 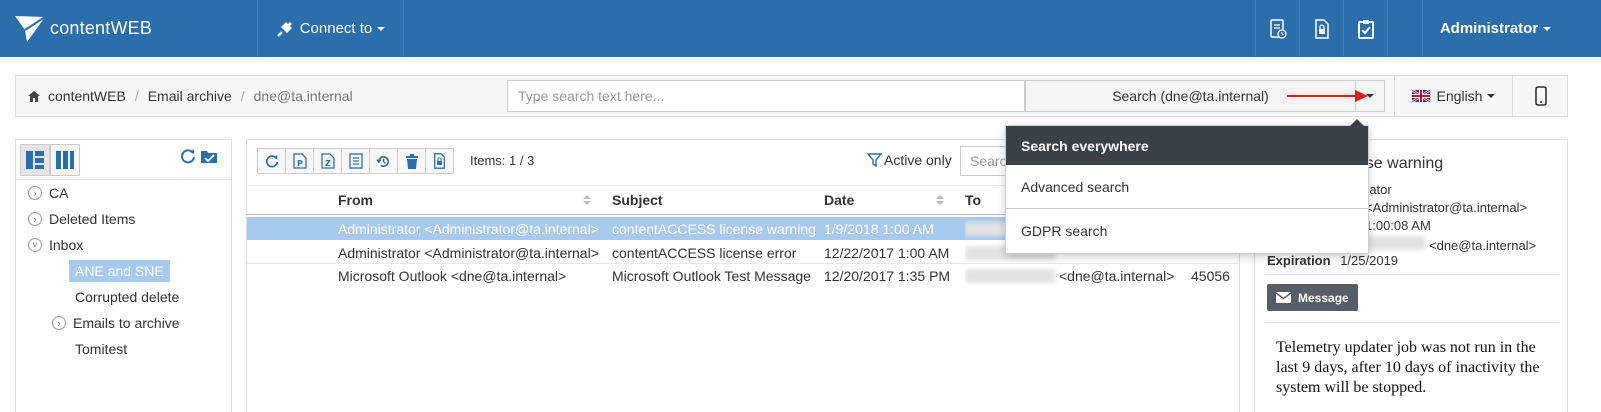 I want to click on envelope-icon, so click(x=1283, y=297).